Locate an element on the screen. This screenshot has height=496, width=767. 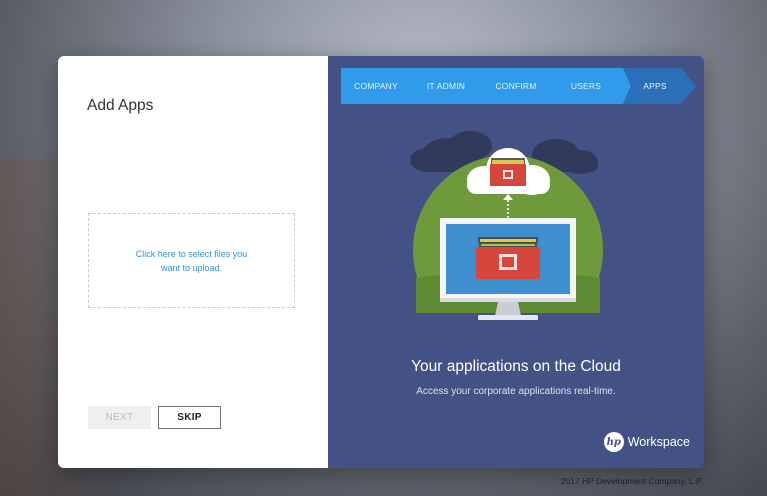
next-button: NEXT is located at coordinates (119, 417).